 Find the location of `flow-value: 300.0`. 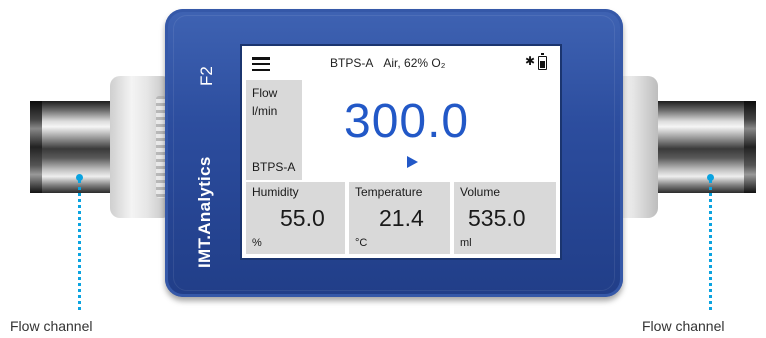

flow-value: 300.0 is located at coordinates (407, 121).